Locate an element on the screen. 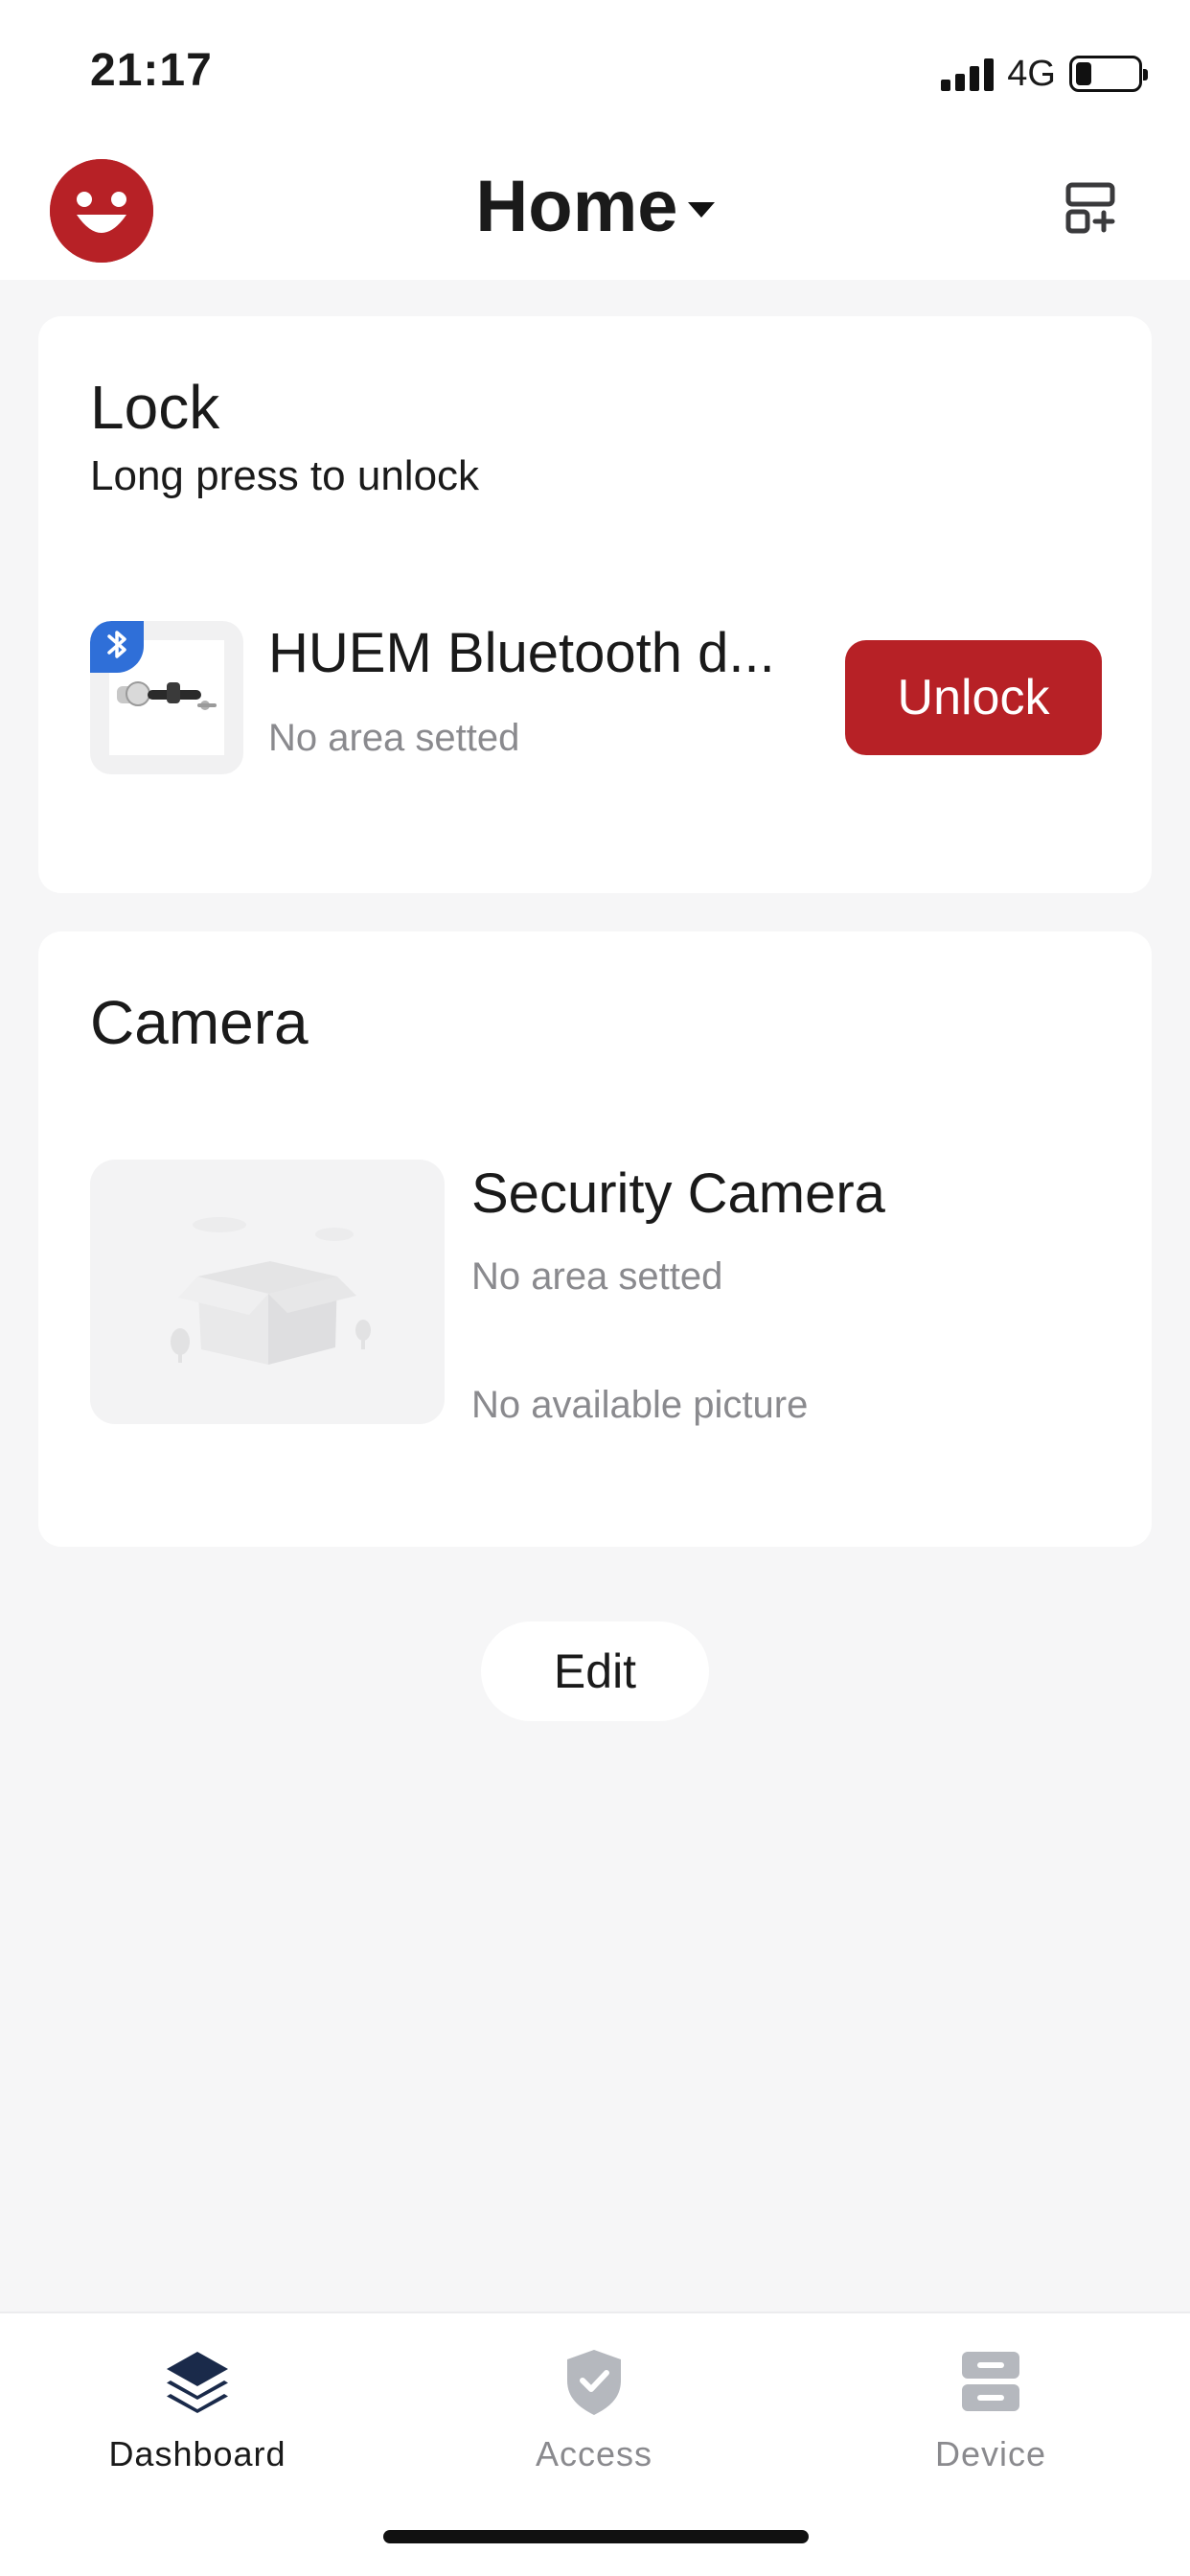  camera-preview is located at coordinates (267, 1292).